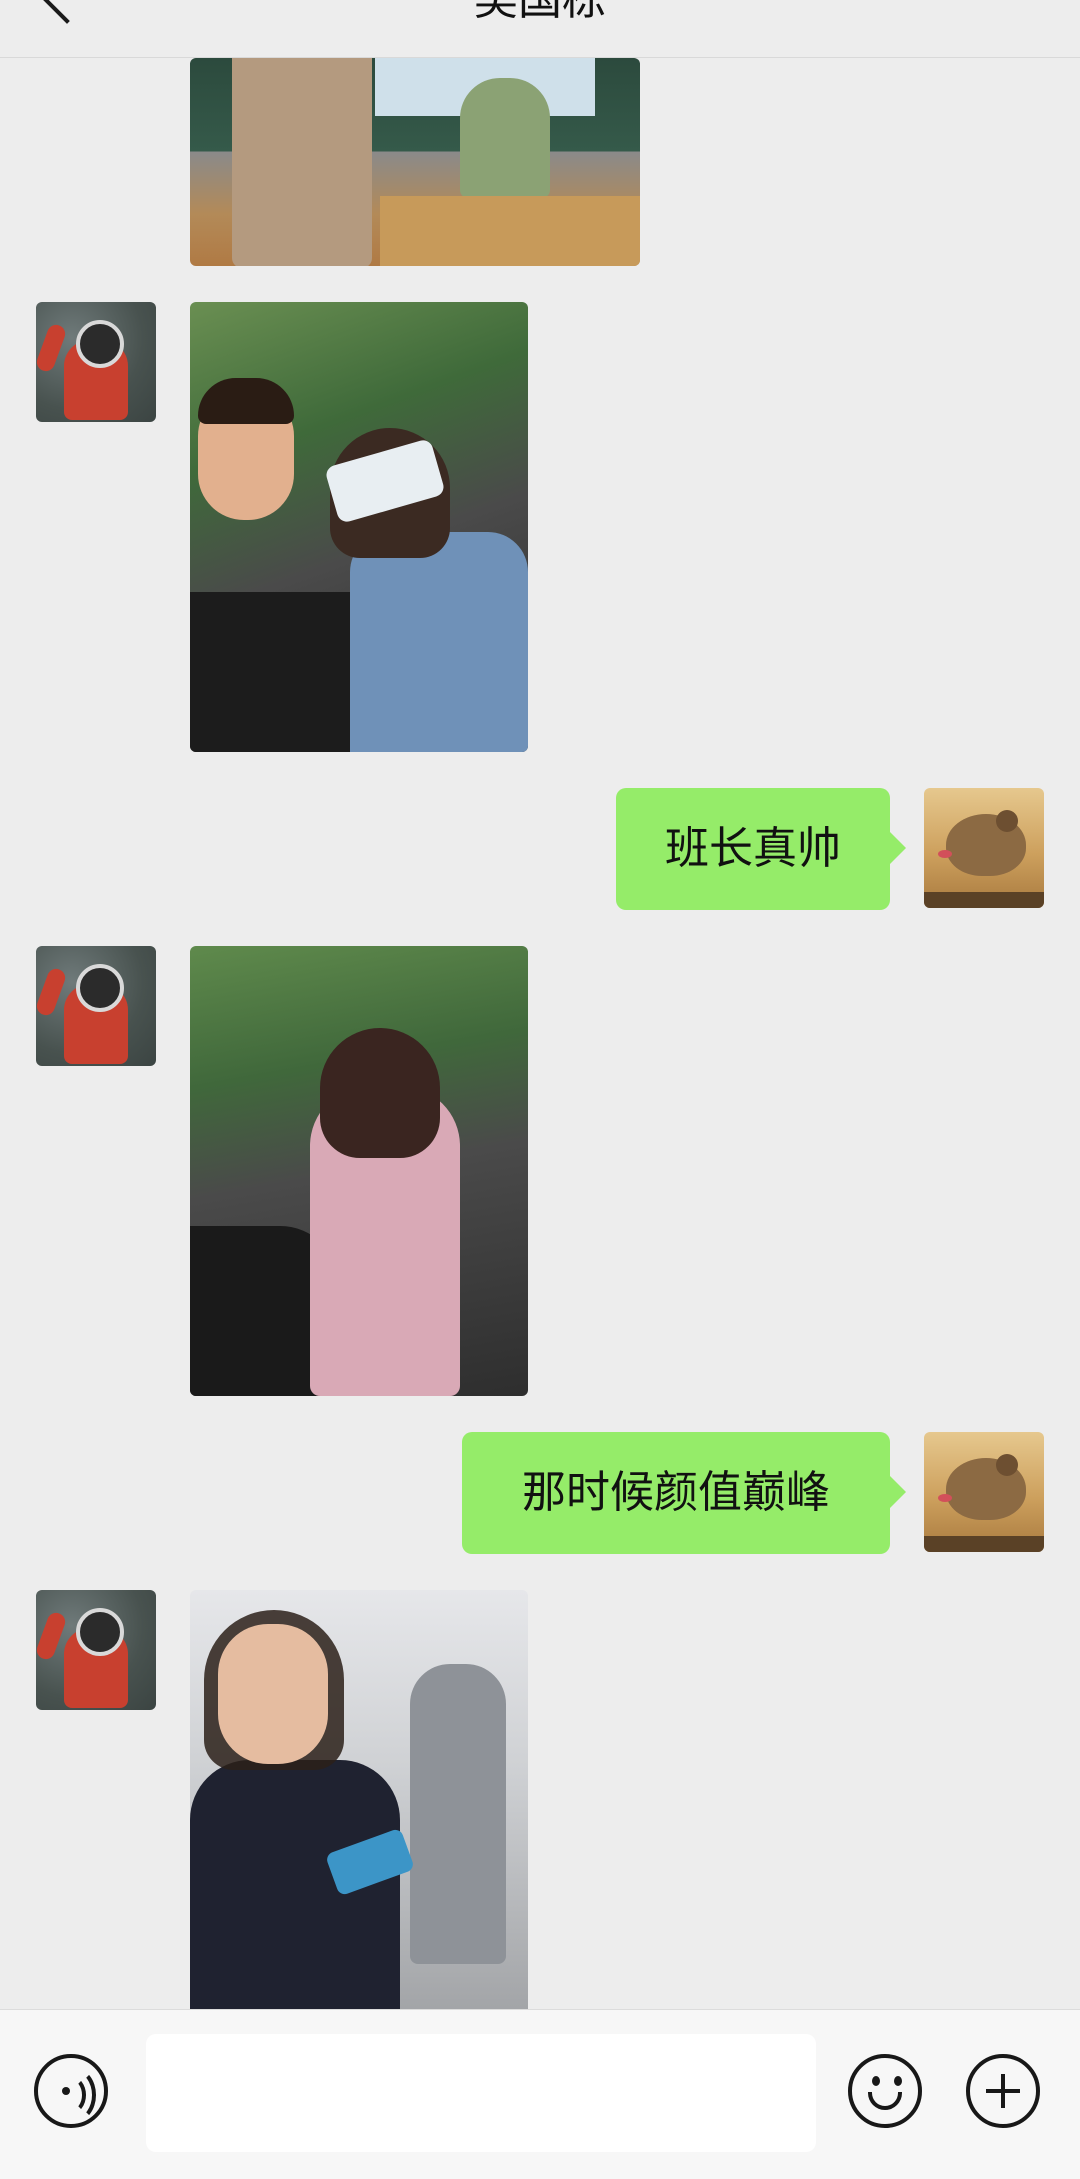  What do you see at coordinates (761, 849) in the screenshot?
I see `text-message-self: 班长真帅` at bounding box center [761, 849].